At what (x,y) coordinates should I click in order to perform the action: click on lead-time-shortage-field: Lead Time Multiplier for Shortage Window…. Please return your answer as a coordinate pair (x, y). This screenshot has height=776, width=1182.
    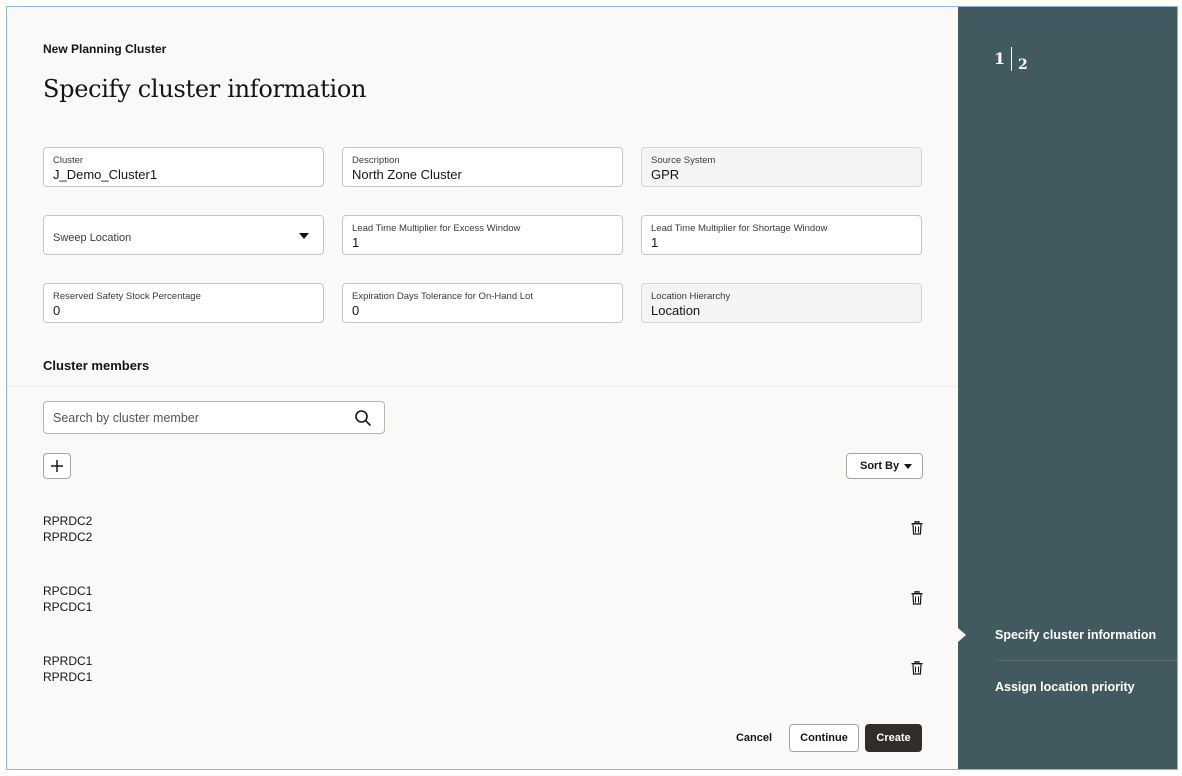
    Looking at the image, I should click on (781, 235).